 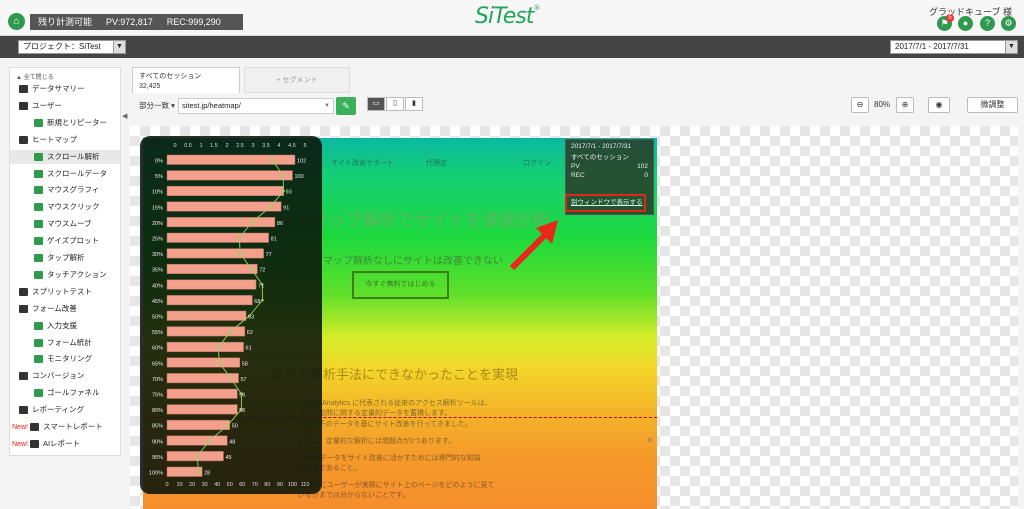 I want to click on zoom-out-button: ⊖, so click(x=860, y=105).